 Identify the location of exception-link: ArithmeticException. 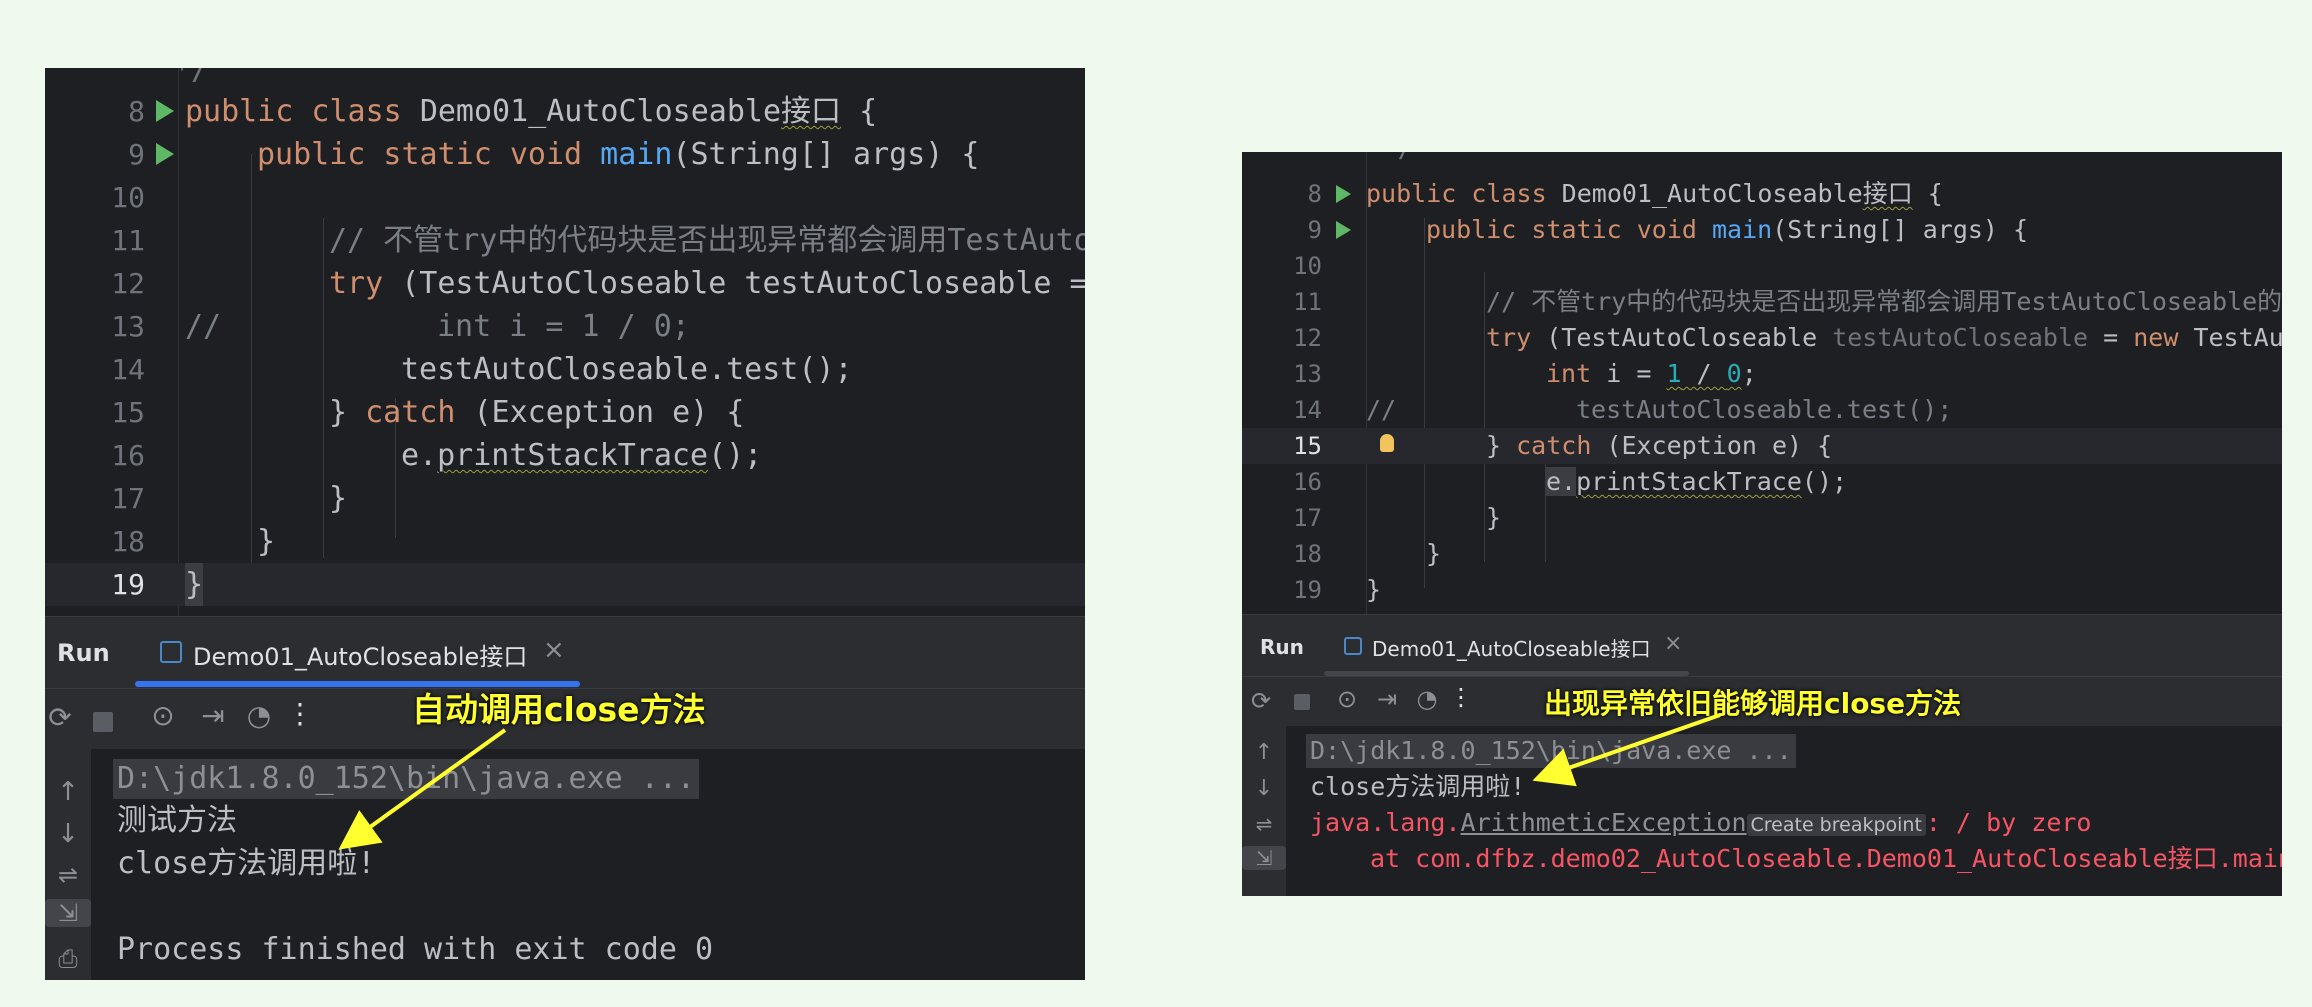
(1604, 822).